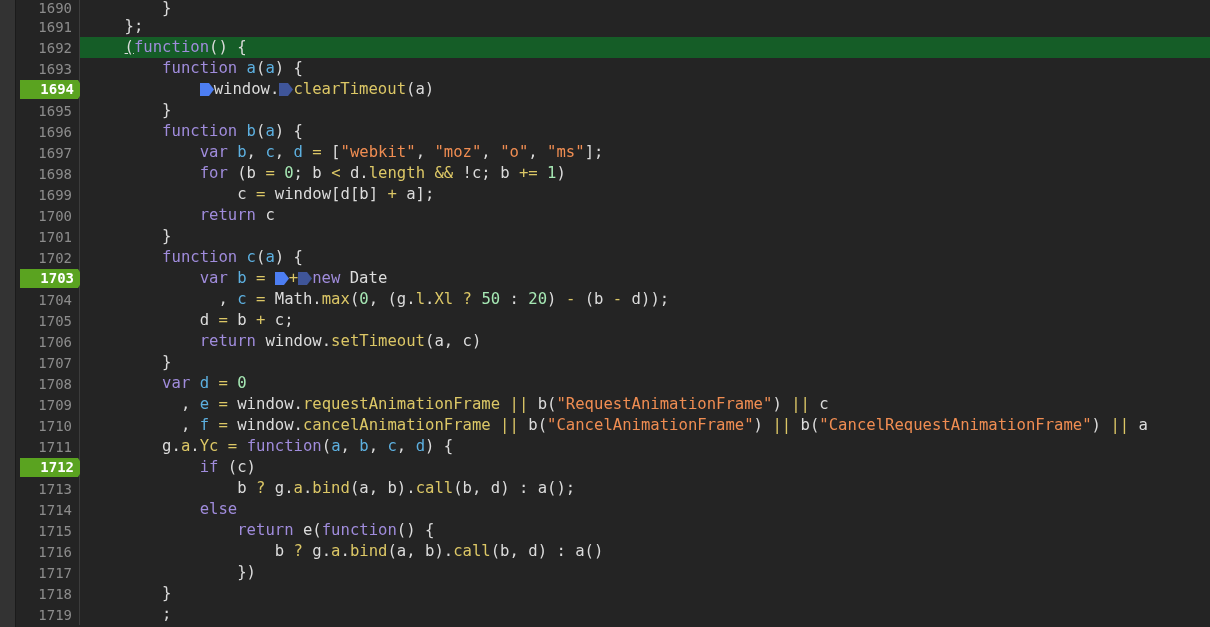 The height and width of the screenshot is (627, 1210). What do you see at coordinates (50, 278) in the screenshot?
I see `breakpoint-marker: 1703` at bounding box center [50, 278].